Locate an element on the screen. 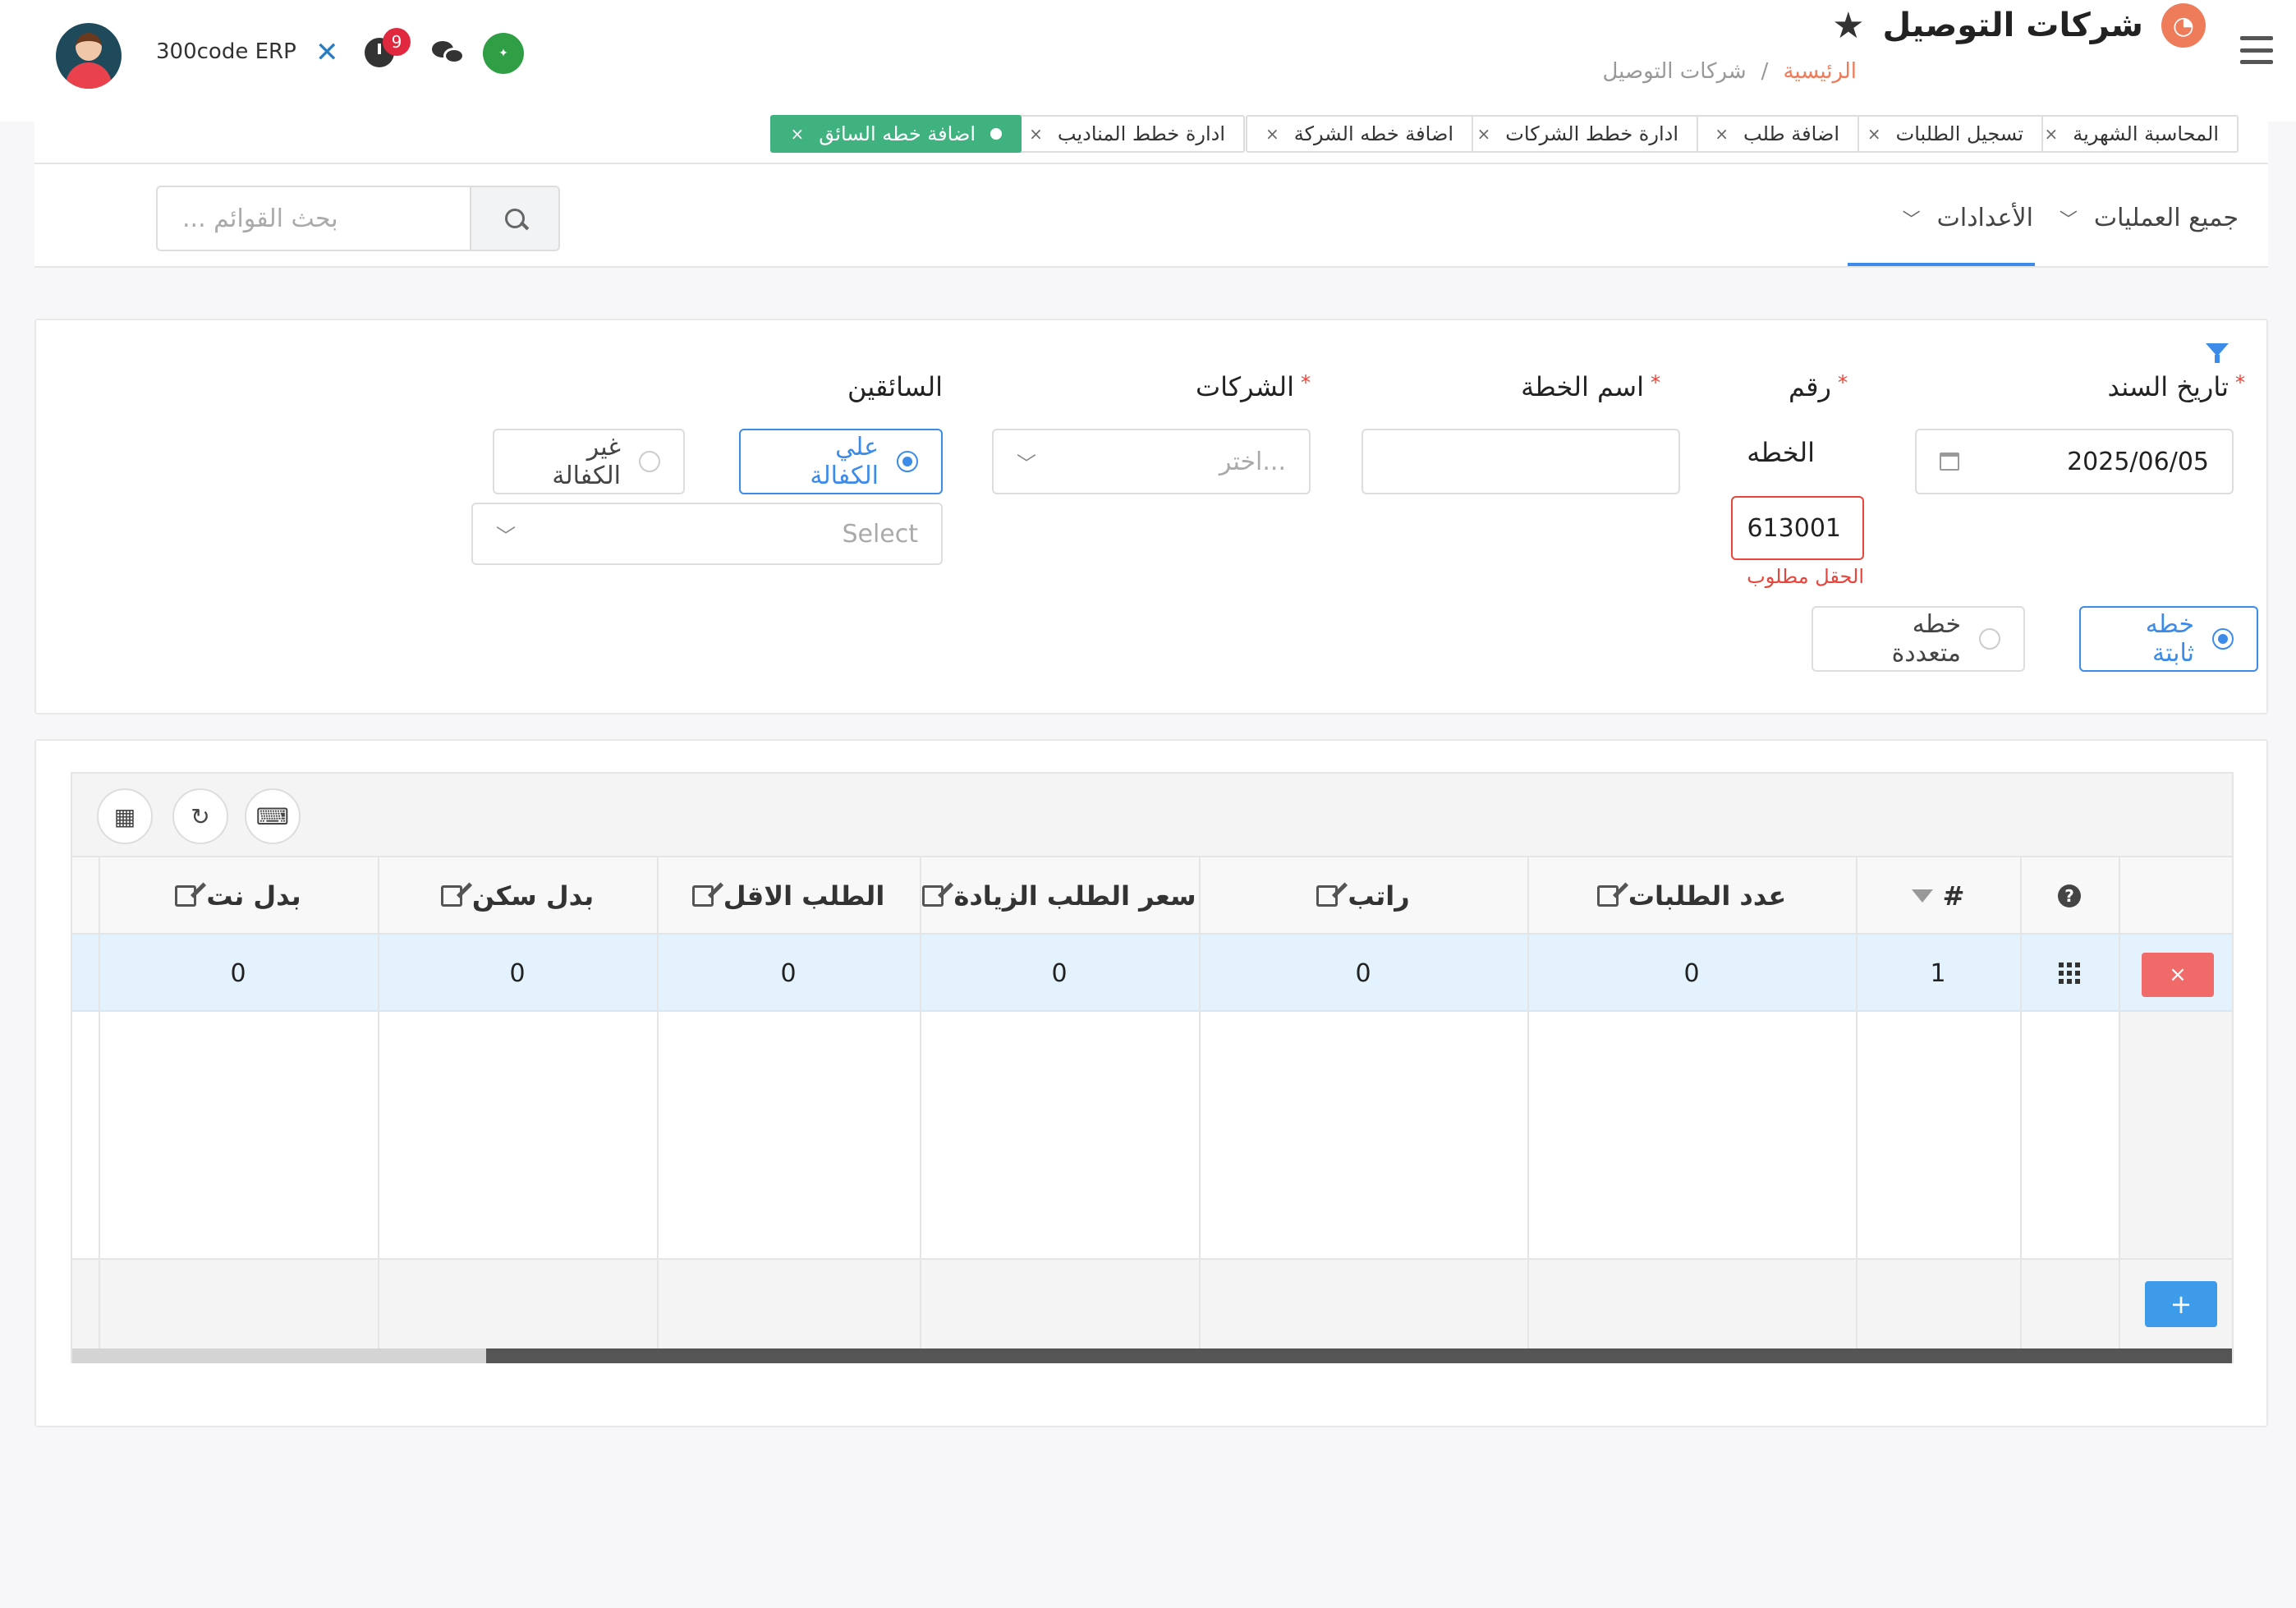  doc-date-label: *تاريخ السند is located at coordinates (2176, 387).